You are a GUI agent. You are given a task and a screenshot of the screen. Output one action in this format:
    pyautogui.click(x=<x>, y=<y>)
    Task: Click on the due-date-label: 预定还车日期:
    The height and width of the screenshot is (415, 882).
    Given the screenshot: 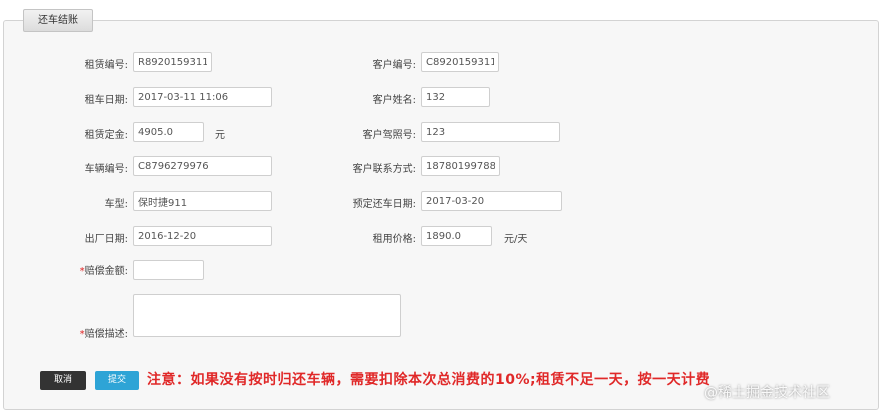 What is the action you would take?
    pyautogui.click(x=384, y=204)
    